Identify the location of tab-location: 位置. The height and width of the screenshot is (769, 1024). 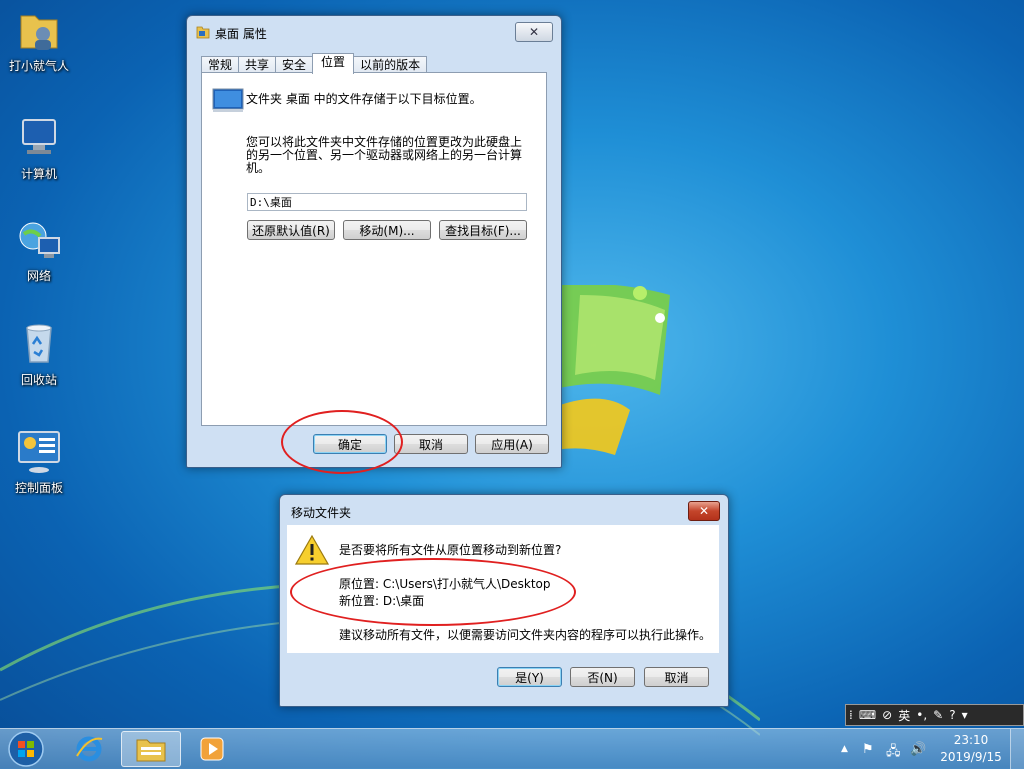
(333, 63).